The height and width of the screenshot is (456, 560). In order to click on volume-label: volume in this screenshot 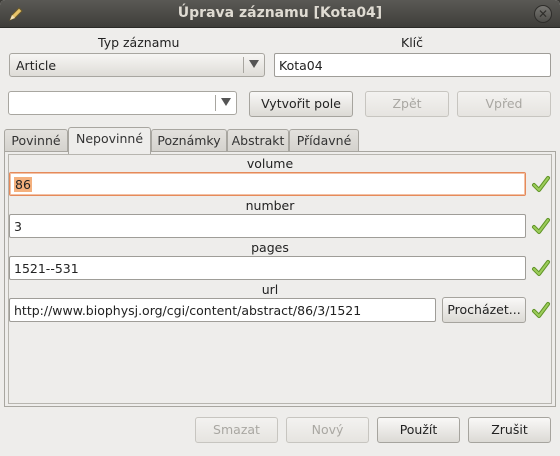, I will do `click(270, 163)`.